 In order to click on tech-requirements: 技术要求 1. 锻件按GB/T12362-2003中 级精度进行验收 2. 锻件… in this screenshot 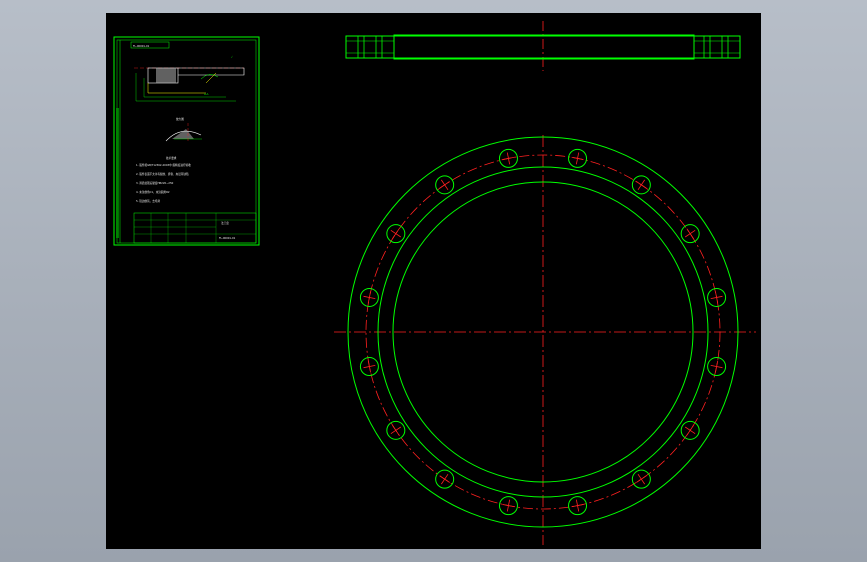, I will do `click(163, 179)`.